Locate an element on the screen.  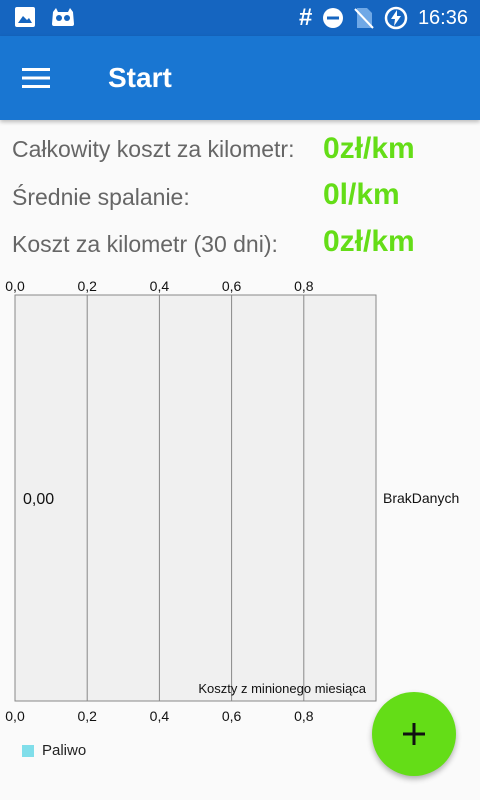
cost-30-days-label: Koszt za kilometr (30 dni): is located at coordinates (145, 244).